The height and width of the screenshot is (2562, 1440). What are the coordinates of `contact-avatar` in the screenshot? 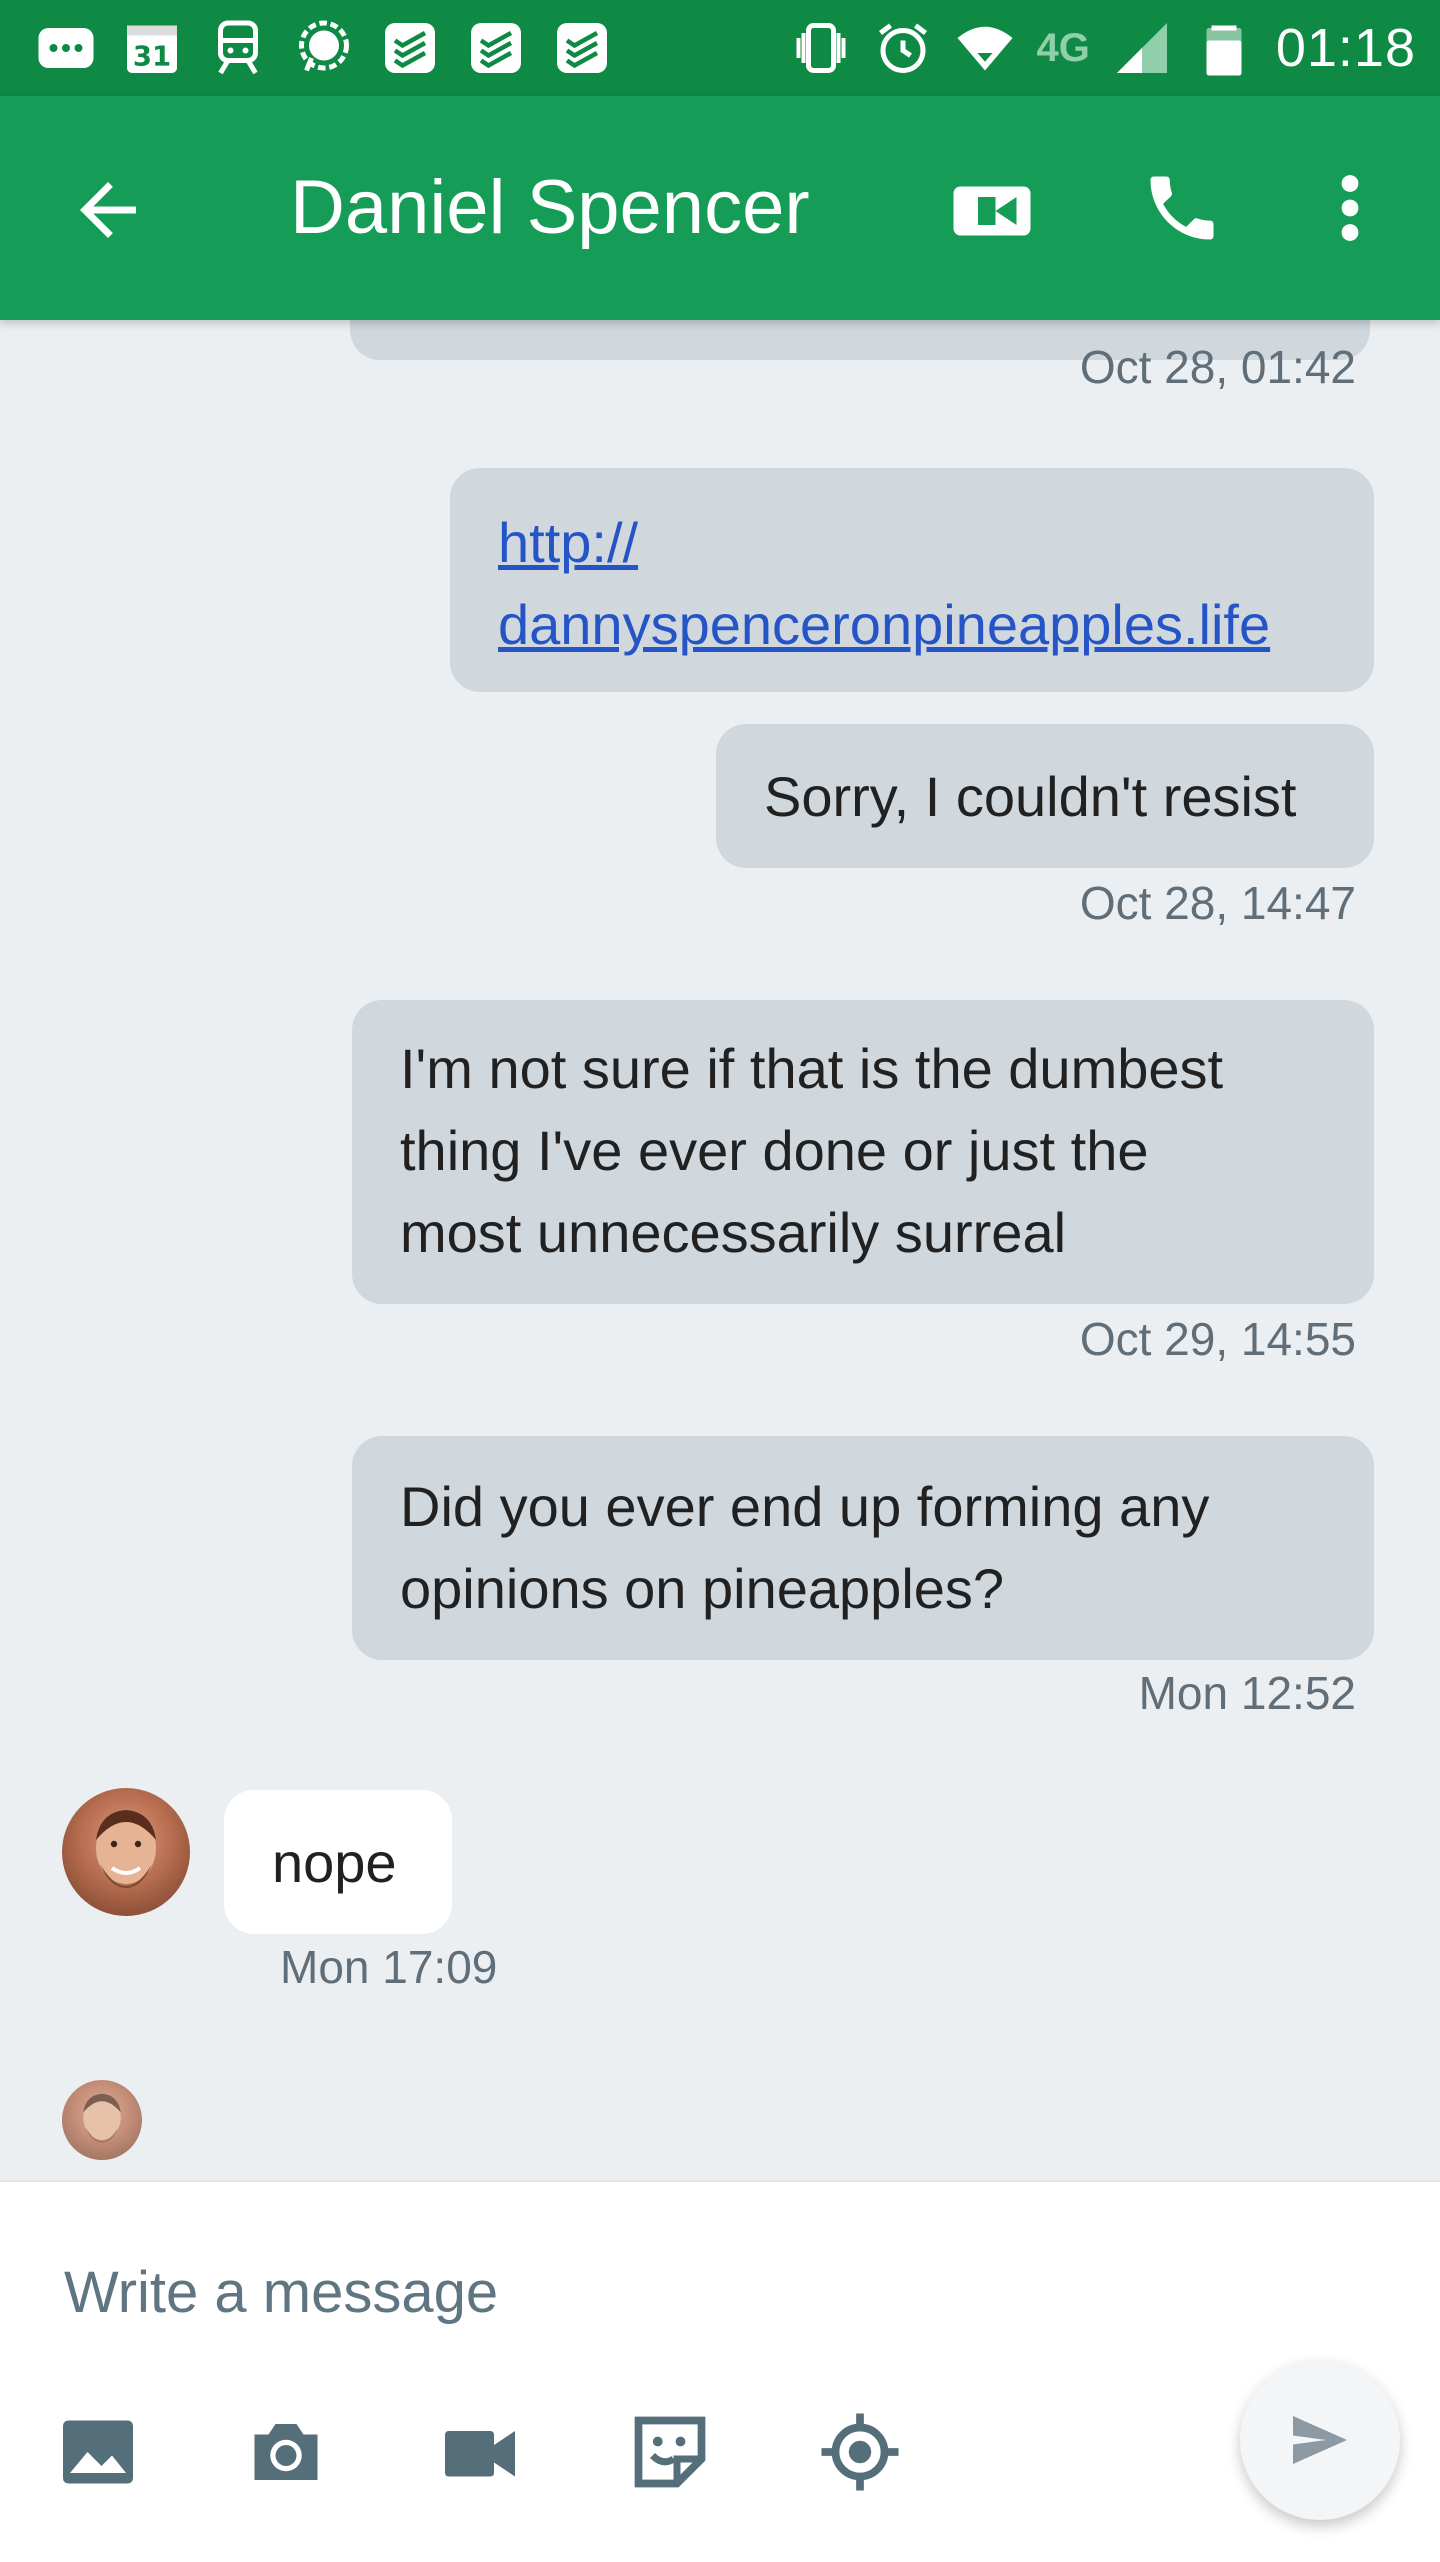 It's located at (126, 1852).